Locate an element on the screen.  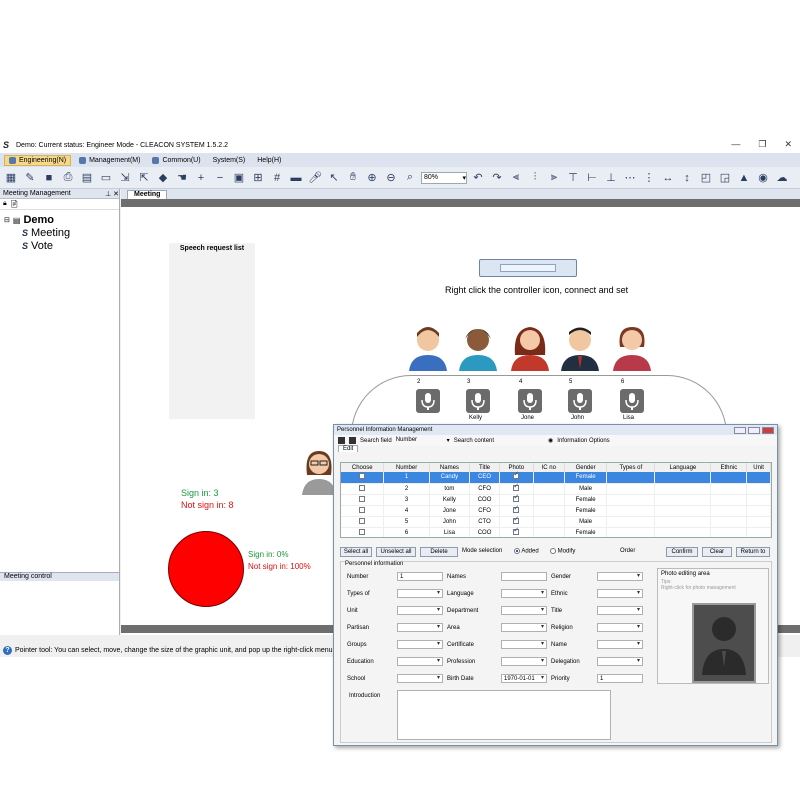
lock-icon: 🔒︎ is located at coordinates (5, 204).